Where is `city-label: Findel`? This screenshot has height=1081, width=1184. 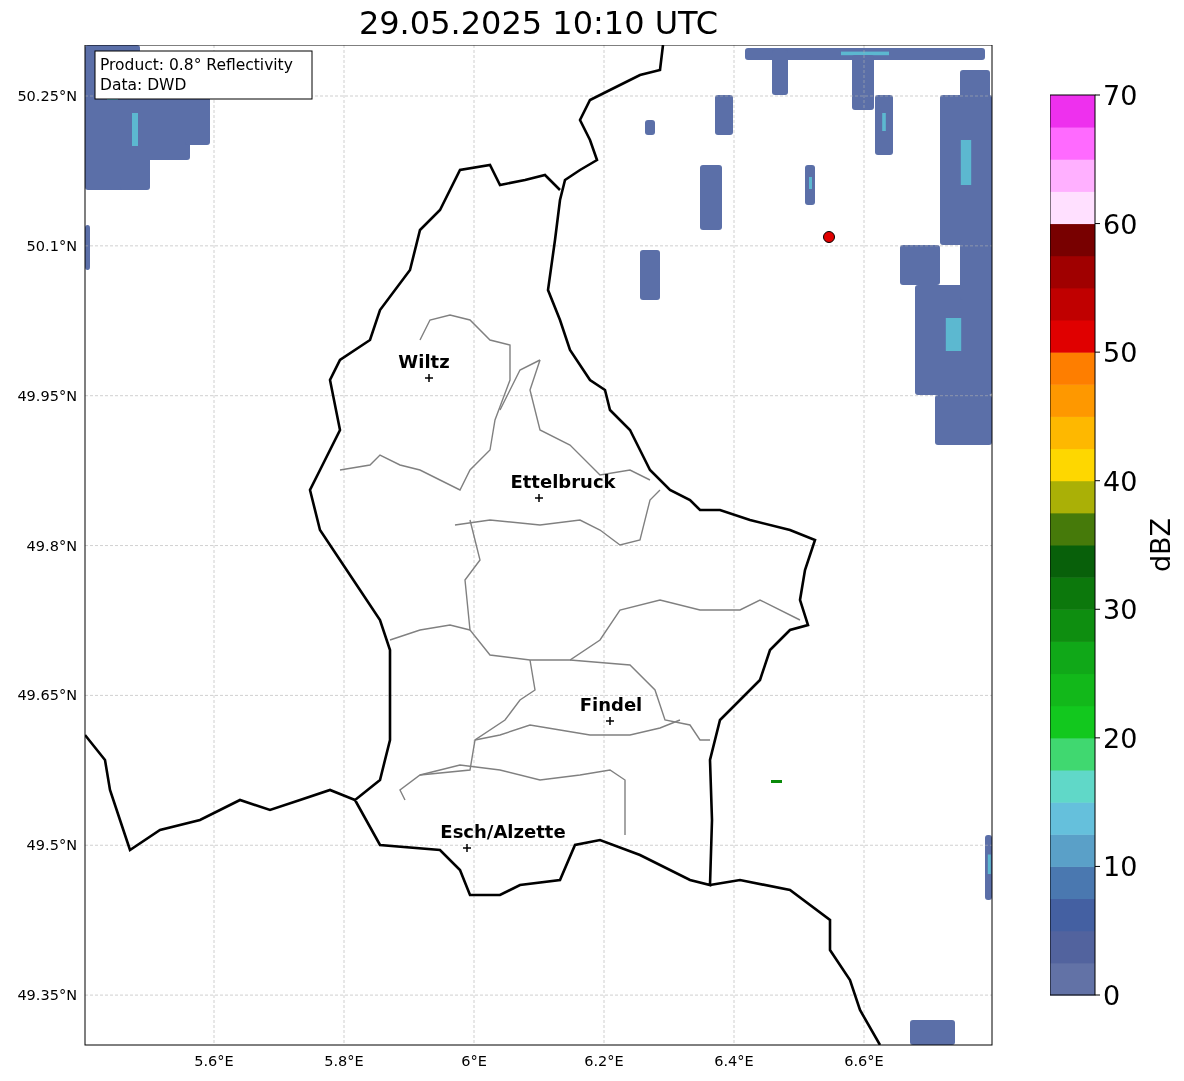 city-label: Findel is located at coordinates (611, 704).